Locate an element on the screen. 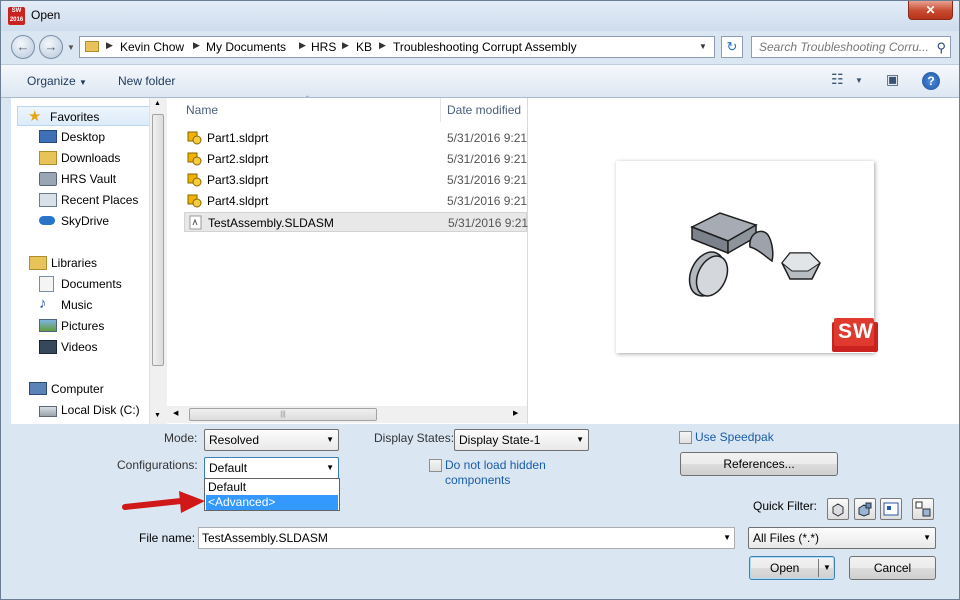 The height and width of the screenshot is (600, 960). libraries-icon is located at coordinates (38, 263).